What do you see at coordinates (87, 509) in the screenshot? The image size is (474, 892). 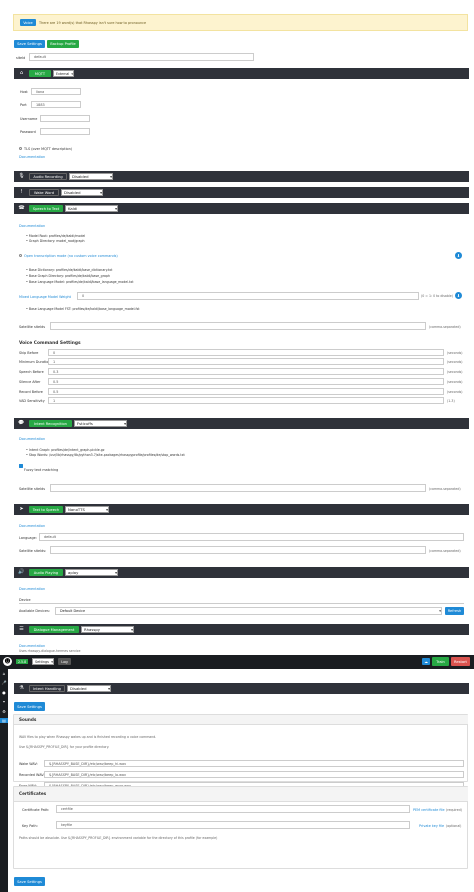 I see `tts-select: NanoTTS ▾` at bounding box center [87, 509].